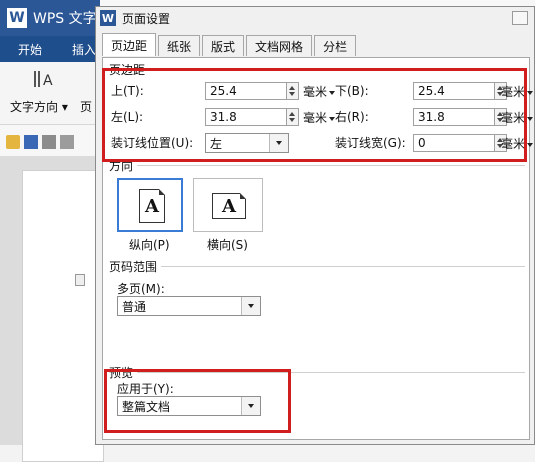  Describe the element at coordinates (189, 306) in the screenshot. I see `multiple-pages-select: 普通` at that location.